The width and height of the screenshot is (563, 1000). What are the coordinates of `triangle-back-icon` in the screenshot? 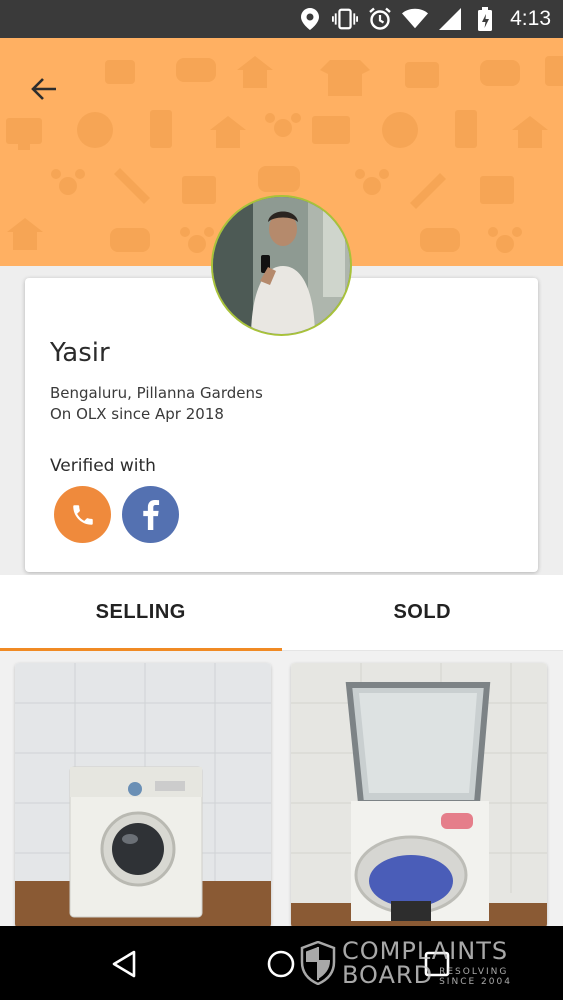 It's located at (124, 964).